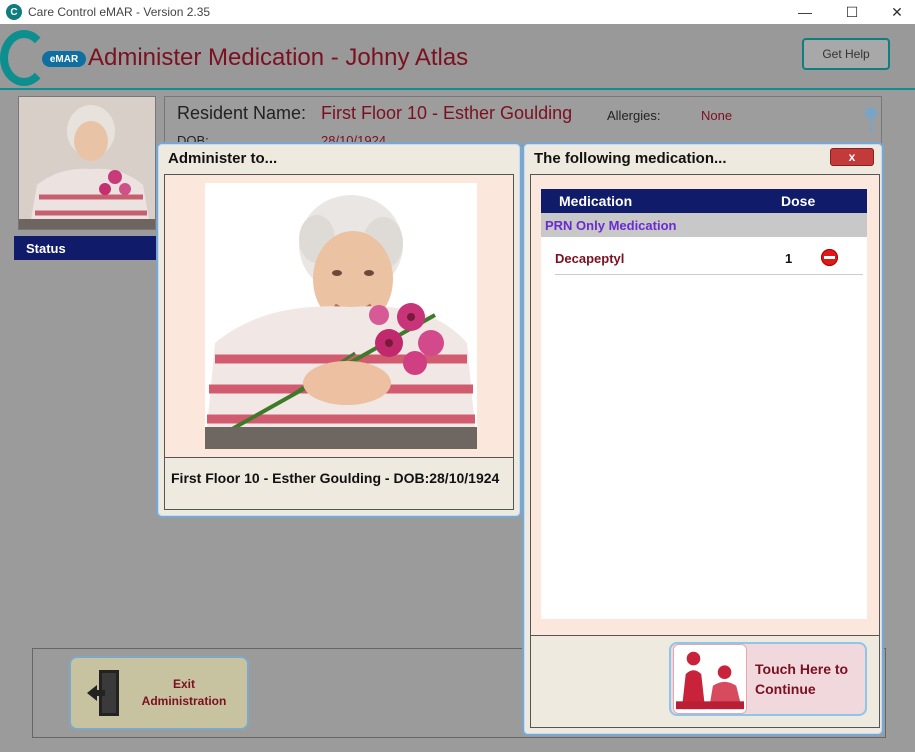  I want to click on medication-dose: 1, so click(789, 258).